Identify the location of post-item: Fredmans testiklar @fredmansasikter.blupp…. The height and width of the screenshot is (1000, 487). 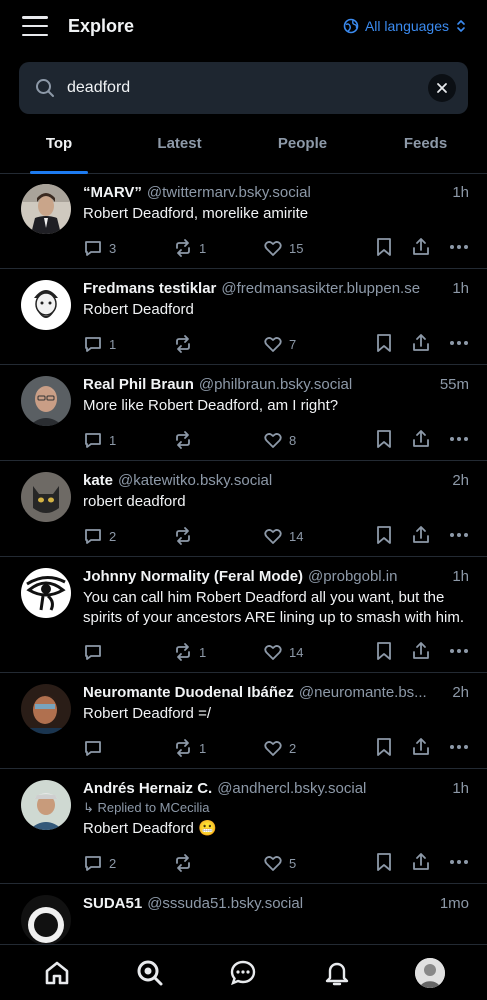
(243, 317).